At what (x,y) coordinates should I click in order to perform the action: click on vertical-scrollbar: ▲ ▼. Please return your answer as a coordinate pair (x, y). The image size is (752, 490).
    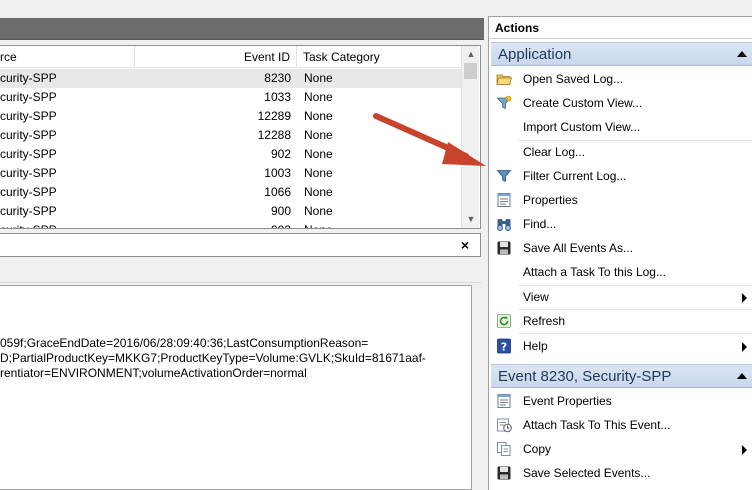
    Looking at the image, I should click on (470, 137).